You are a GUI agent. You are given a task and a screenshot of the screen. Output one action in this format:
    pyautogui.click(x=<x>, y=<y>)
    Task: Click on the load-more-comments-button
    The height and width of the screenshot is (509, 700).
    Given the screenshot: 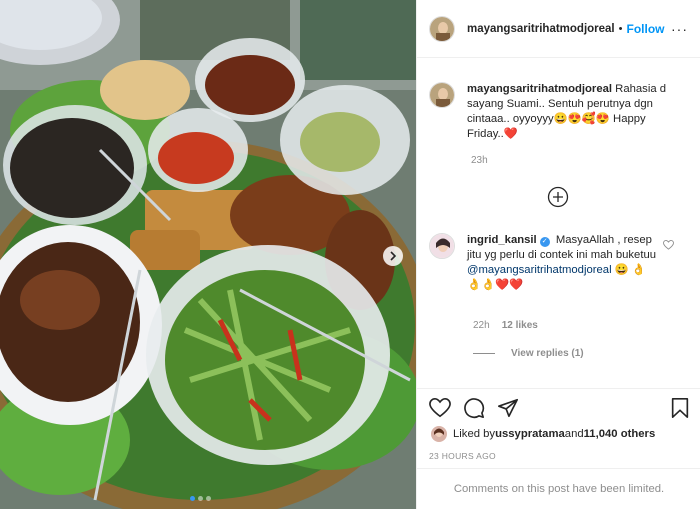 What is the action you would take?
    pyautogui.click(x=558, y=197)
    